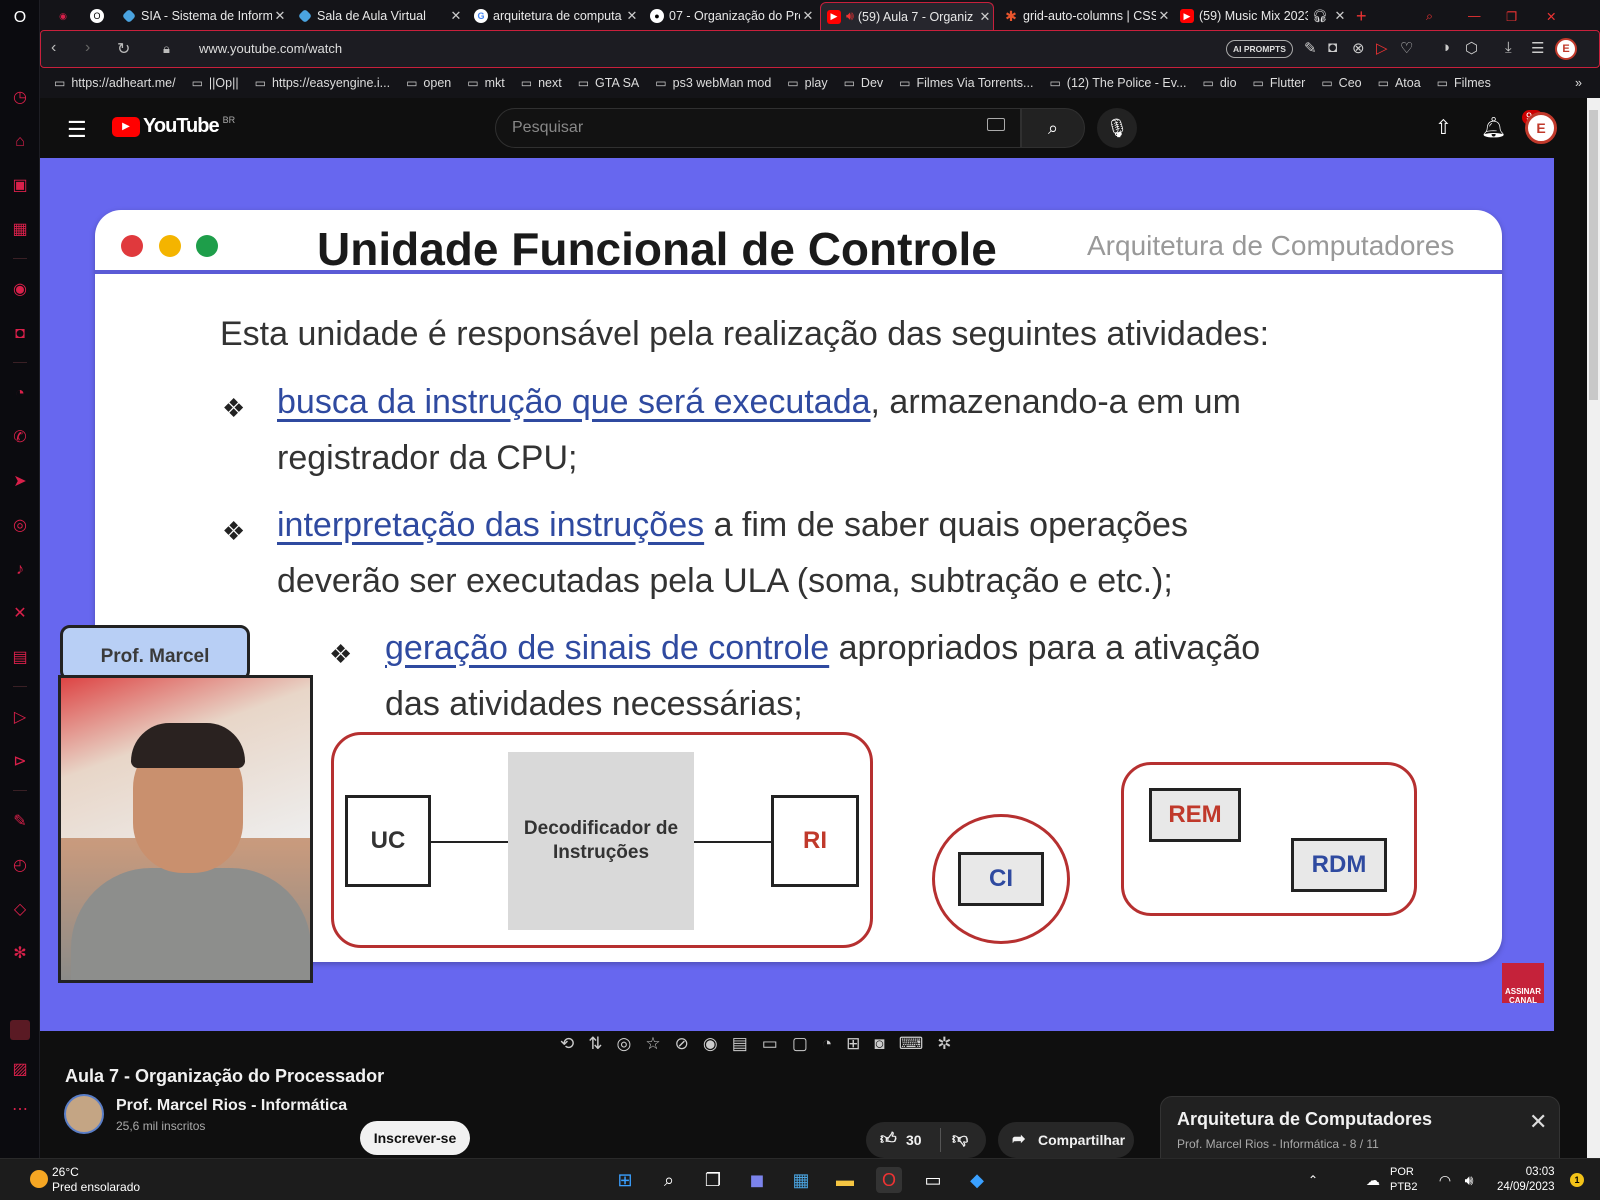 This screenshot has height=1200, width=1600. What do you see at coordinates (740, 1047) in the screenshot?
I see `film-icon: ▤` at bounding box center [740, 1047].